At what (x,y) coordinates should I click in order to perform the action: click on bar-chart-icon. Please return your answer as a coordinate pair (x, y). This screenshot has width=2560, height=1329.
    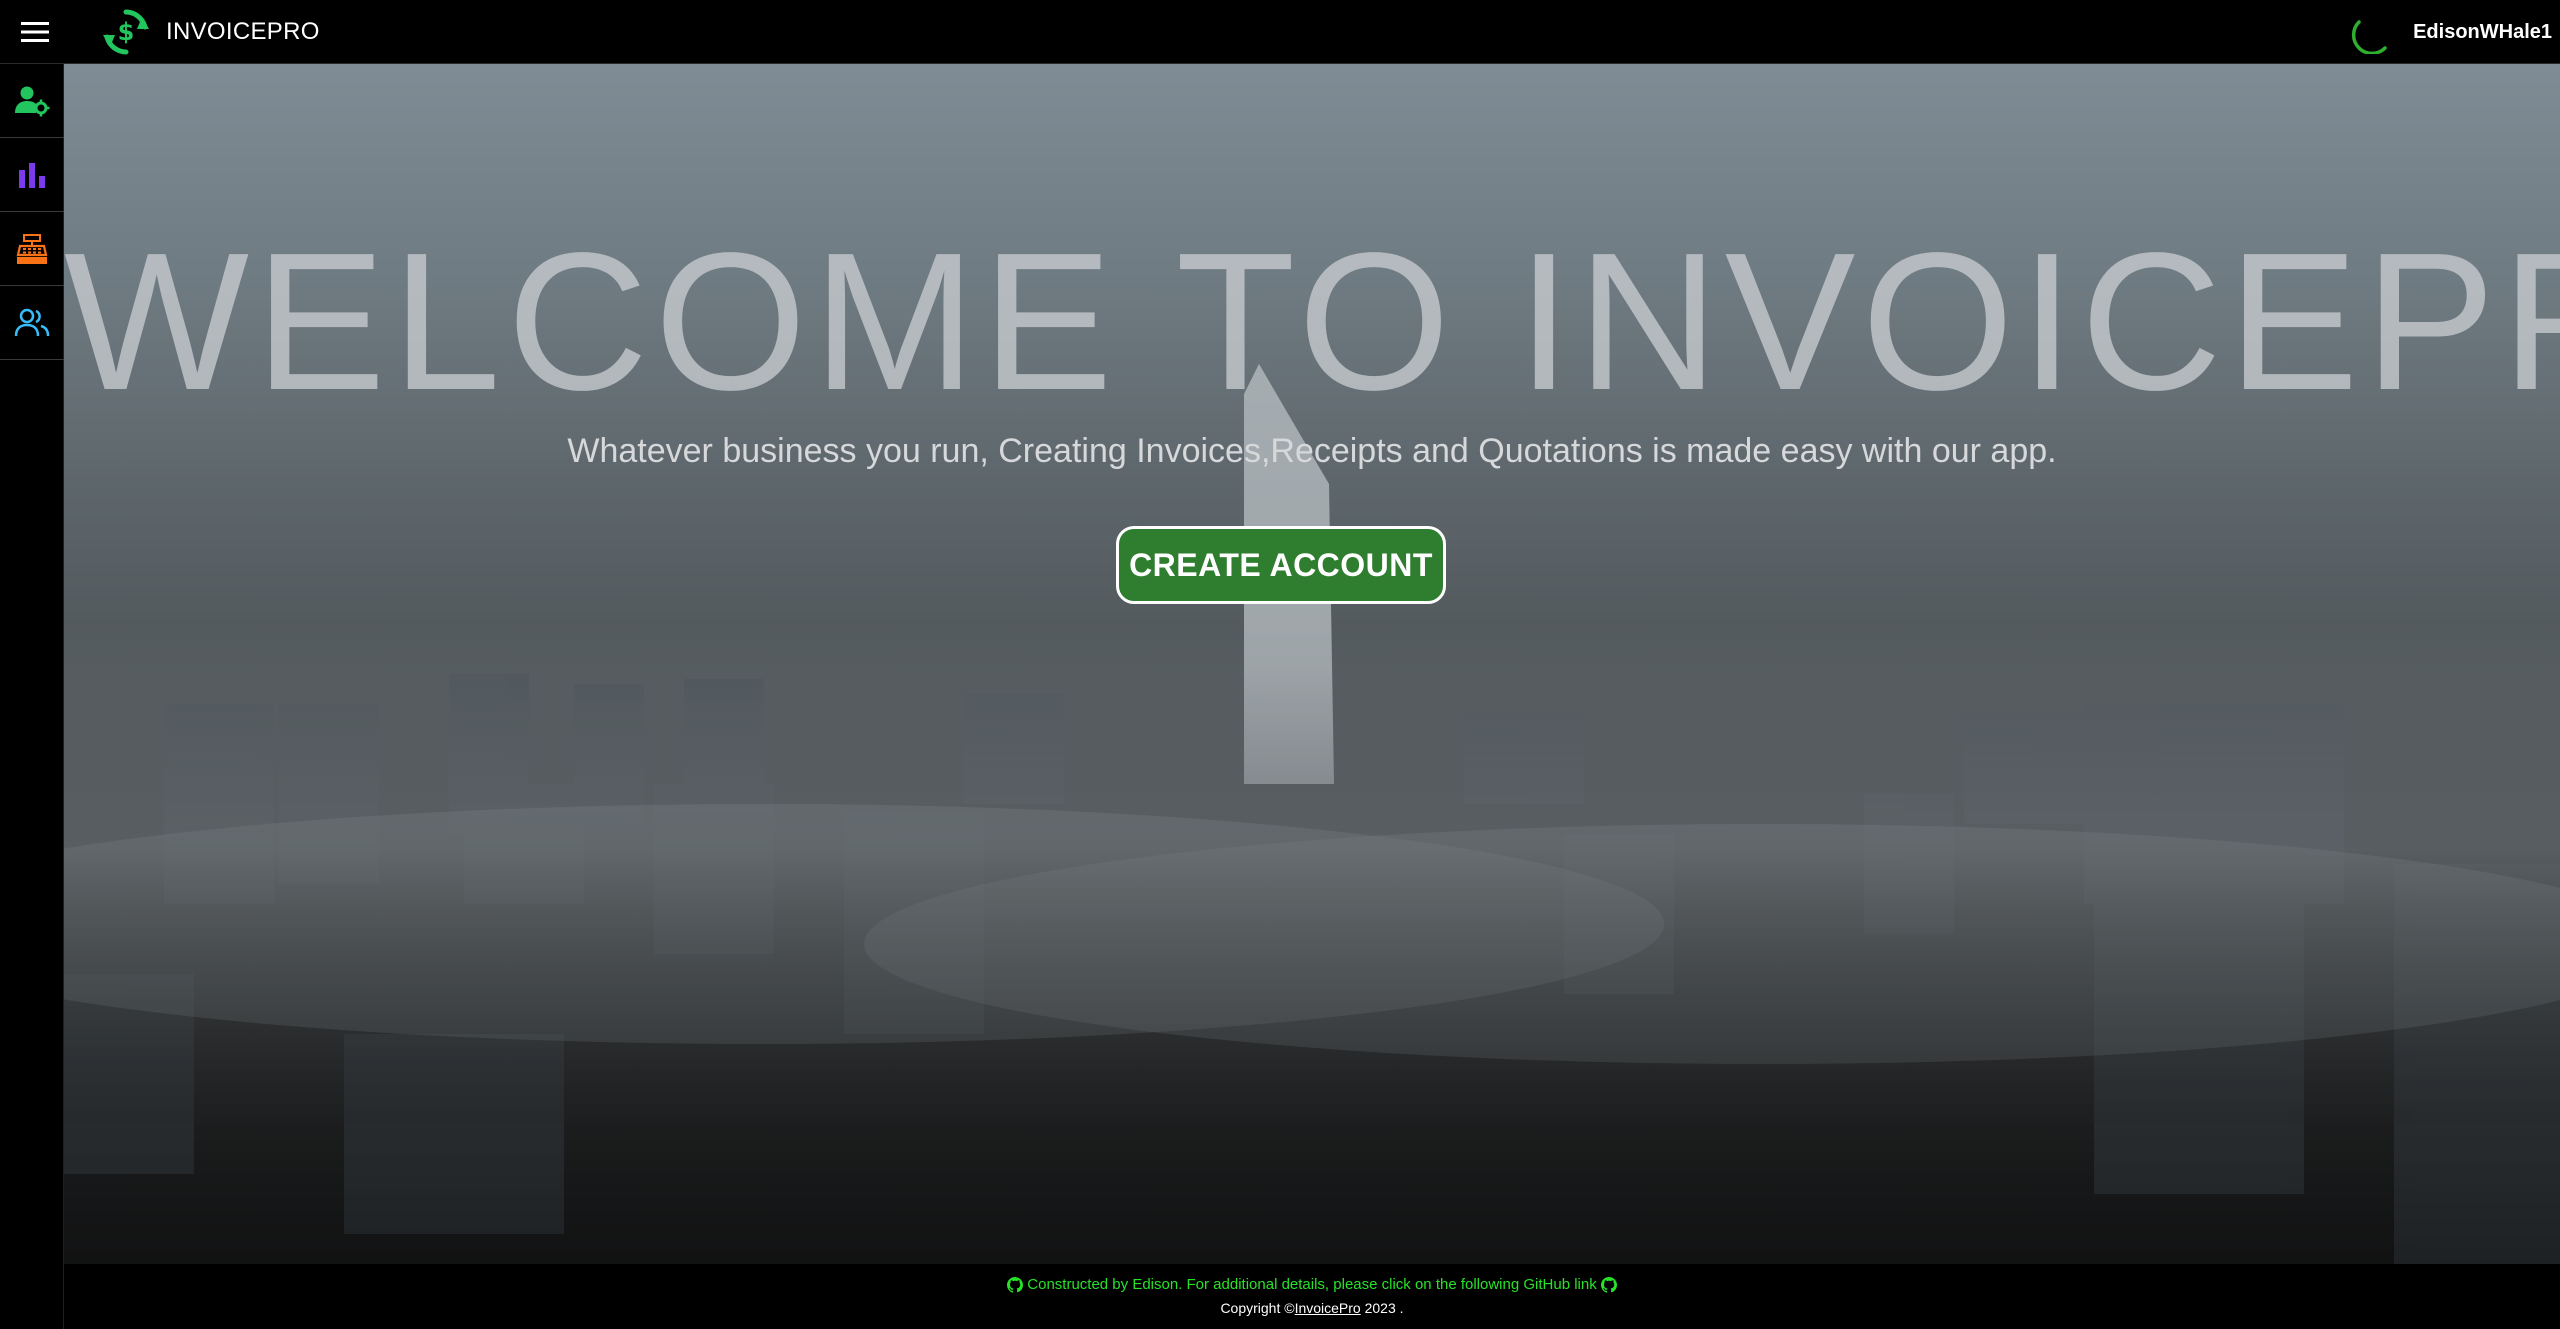
    Looking at the image, I should click on (32, 175).